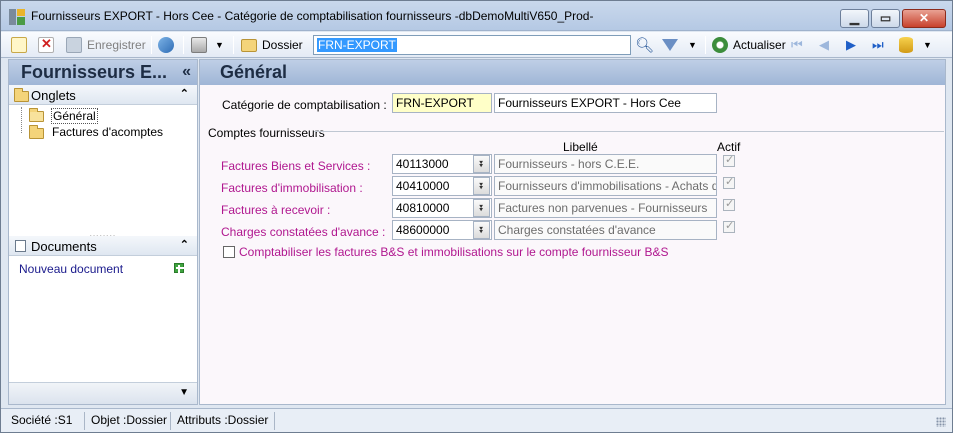  I want to click on search-button: 🔍︎, so click(644, 45).